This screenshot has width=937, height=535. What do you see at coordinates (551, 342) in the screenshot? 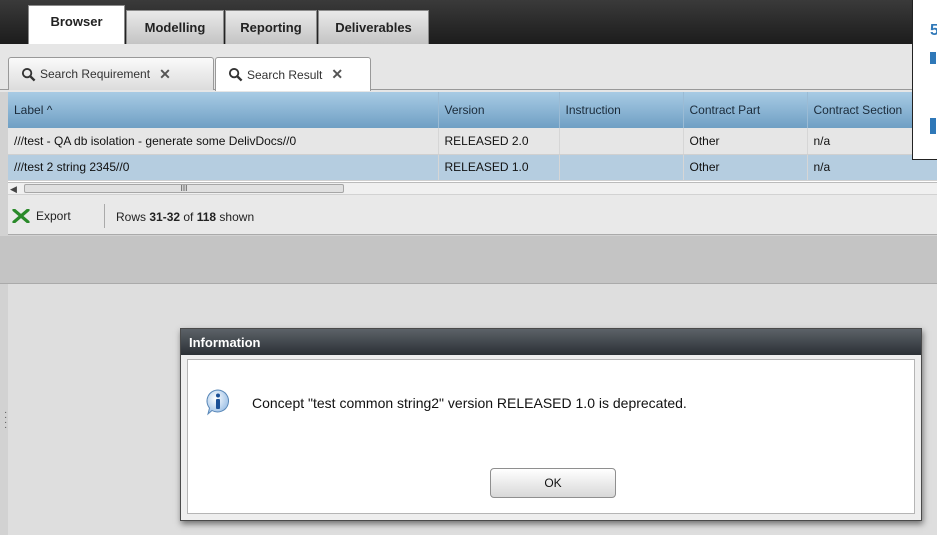
I see `dialog-title: Information` at bounding box center [551, 342].